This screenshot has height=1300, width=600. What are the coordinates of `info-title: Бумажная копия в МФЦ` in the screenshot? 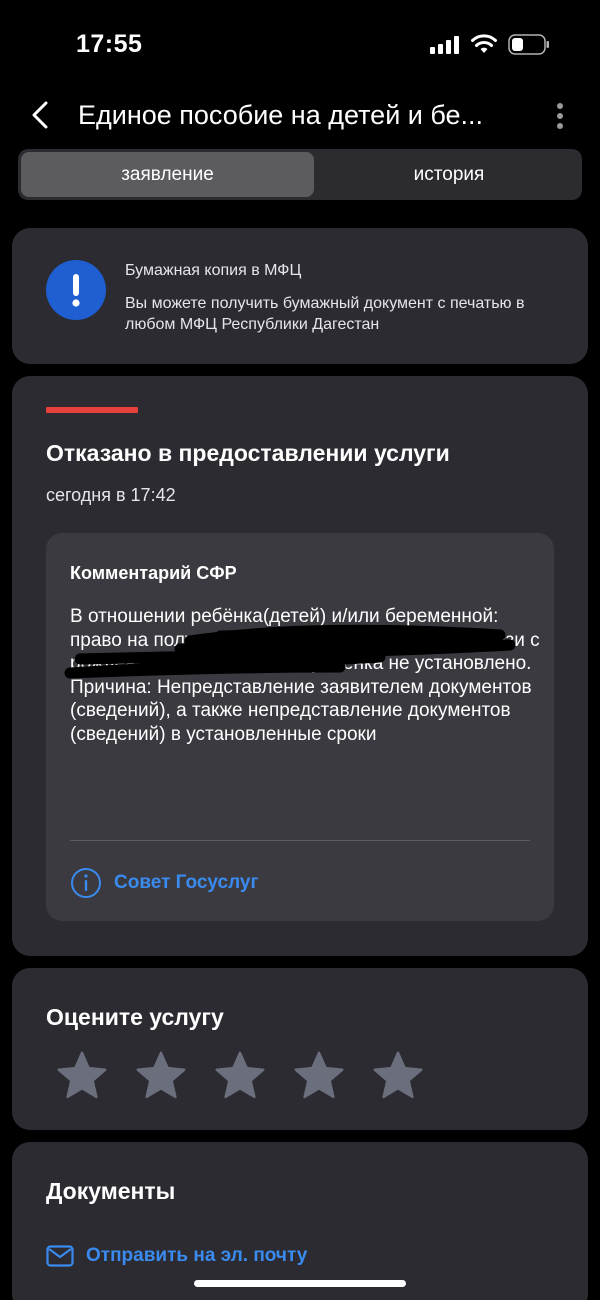 It's located at (213, 270).